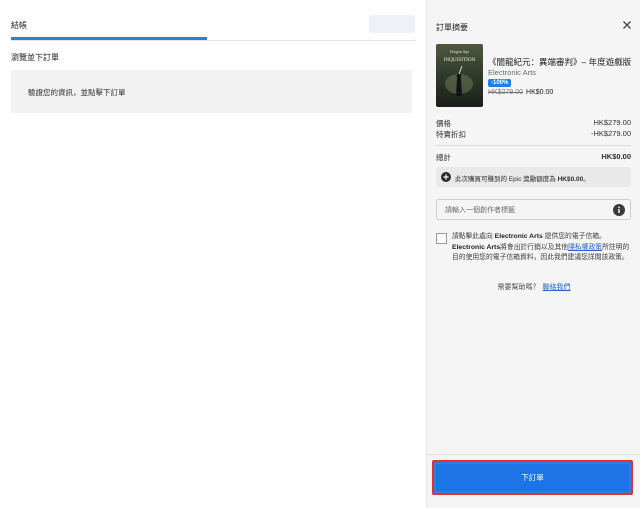 The width and height of the screenshot is (640, 508). What do you see at coordinates (451, 134) in the screenshot?
I see `discount-label: 特賣折扣` at bounding box center [451, 134].